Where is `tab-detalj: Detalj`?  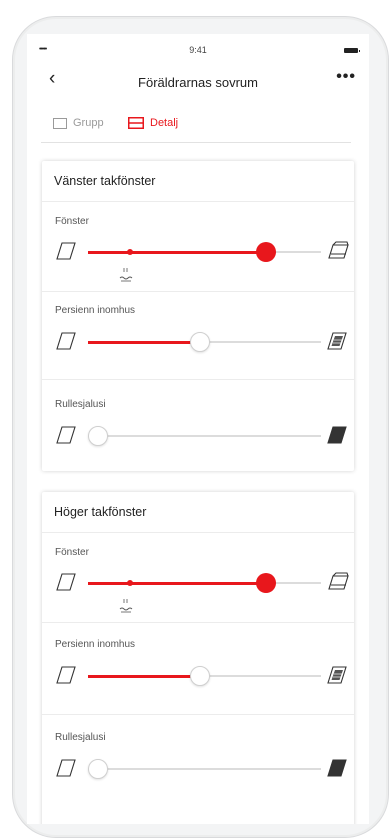 tab-detalj: Detalj is located at coordinates (153, 123).